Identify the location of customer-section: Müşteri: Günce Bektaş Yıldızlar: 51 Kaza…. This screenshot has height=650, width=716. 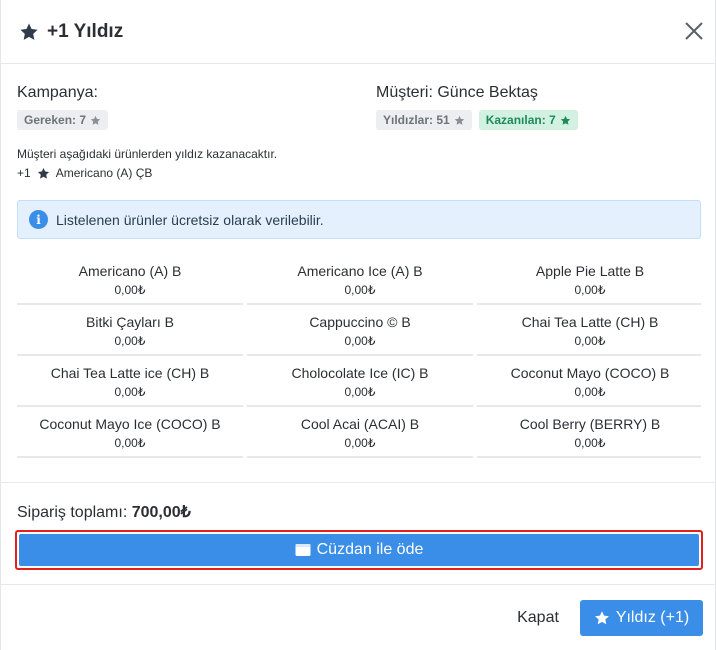
(477, 107).